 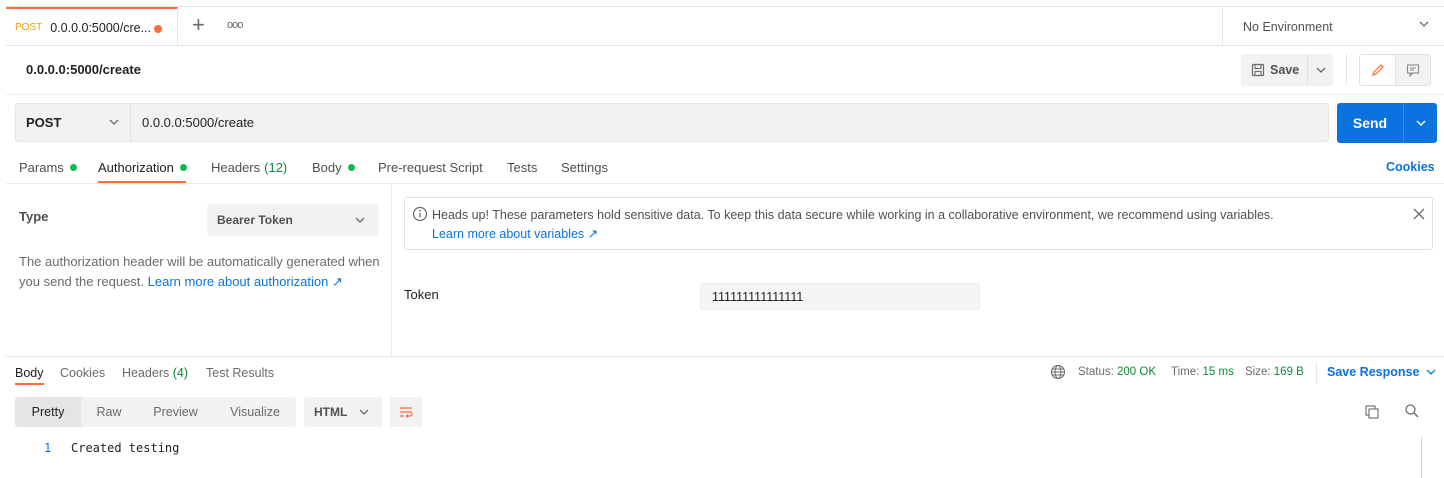 What do you see at coordinates (192, 122) in the screenshot?
I see `url-input: 0.0.0.0:5000/create` at bounding box center [192, 122].